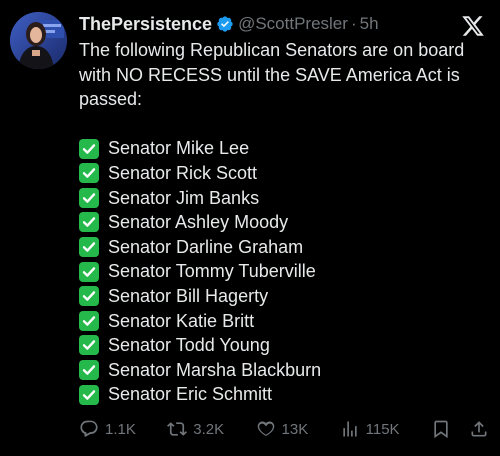 The image size is (500, 456). Describe the element at coordinates (179, 148) in the screenshot. I see `senator-name: Senator Mike Lee` at that location.